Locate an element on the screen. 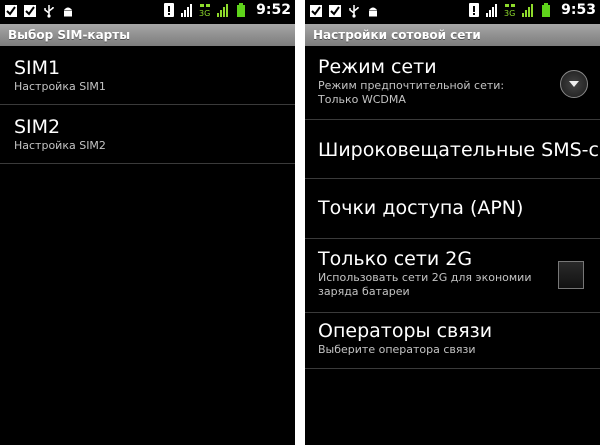  dropdown-button is located at coordinates (574, 84).